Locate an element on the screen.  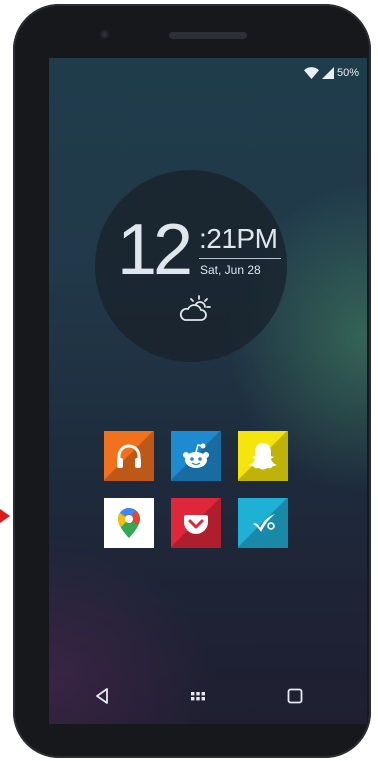
status-bar: 50% is located at coordinates (331, 73).